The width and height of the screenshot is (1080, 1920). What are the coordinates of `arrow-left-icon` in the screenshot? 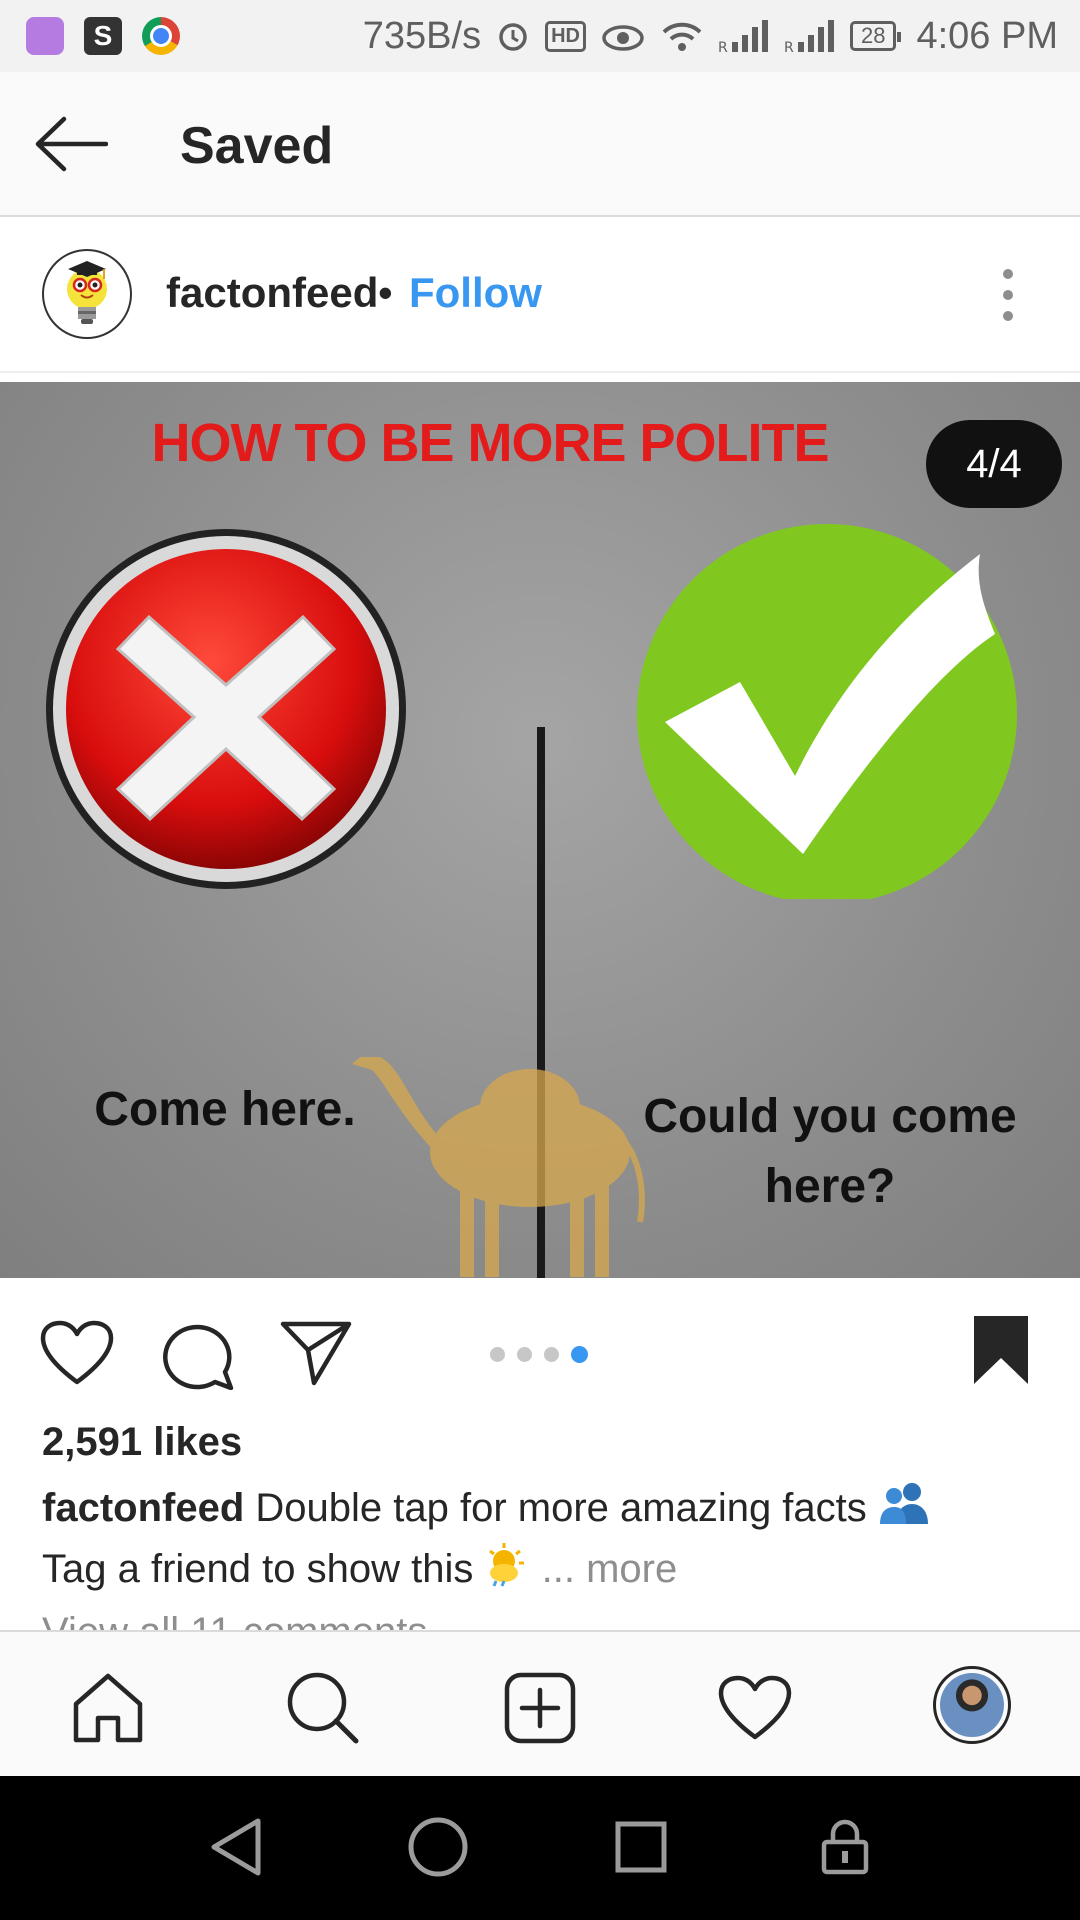 It's located at (72, 144).